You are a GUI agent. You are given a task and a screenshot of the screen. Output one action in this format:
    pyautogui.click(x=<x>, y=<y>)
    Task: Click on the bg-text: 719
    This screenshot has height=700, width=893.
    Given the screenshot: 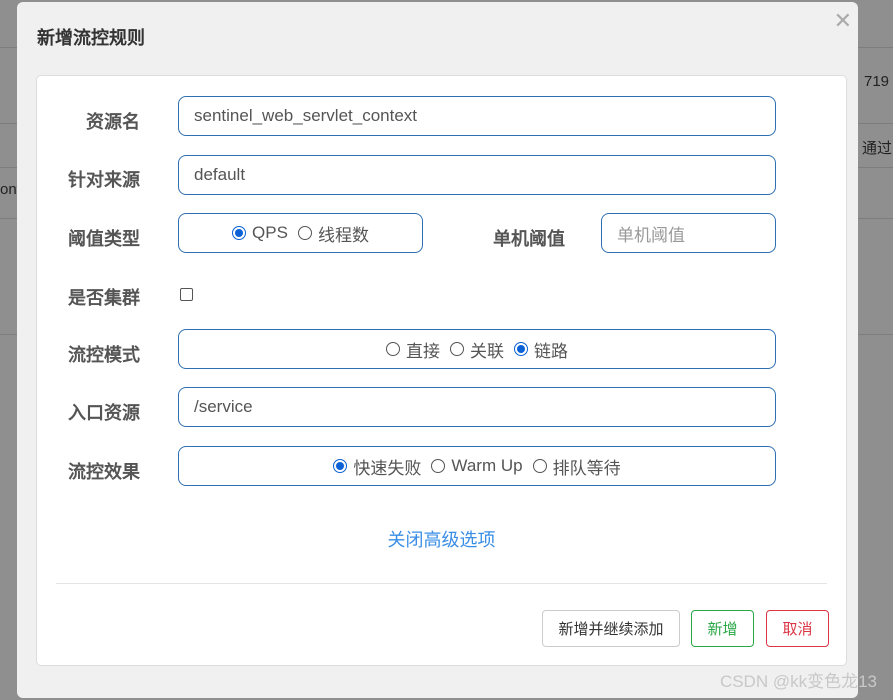 What is the action you would take?
    pyautogui.click(x=877, y=81)
    